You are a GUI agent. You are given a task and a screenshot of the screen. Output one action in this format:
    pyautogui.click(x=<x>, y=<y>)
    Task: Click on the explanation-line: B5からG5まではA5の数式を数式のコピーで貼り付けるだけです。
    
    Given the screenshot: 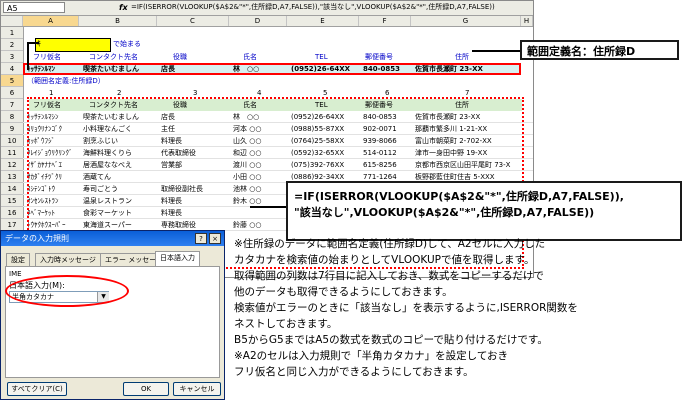 What is the action you would take?
    pyautogui.click(x=391, y=340)
    